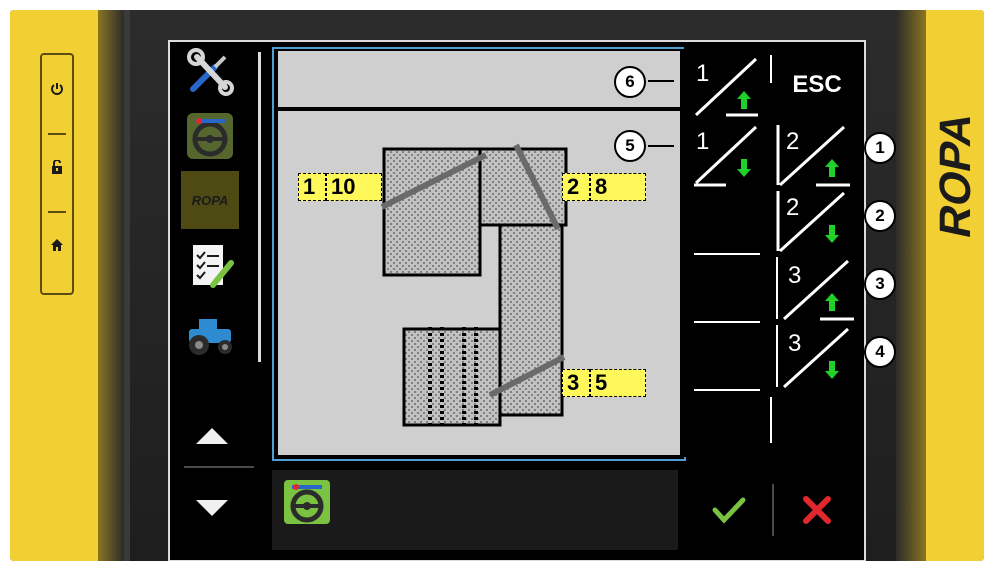 This screenshot has width=994, height=571. Describe the element at coordinates (213, 266) in the screenshot. I see `checklist-icon` at that location.